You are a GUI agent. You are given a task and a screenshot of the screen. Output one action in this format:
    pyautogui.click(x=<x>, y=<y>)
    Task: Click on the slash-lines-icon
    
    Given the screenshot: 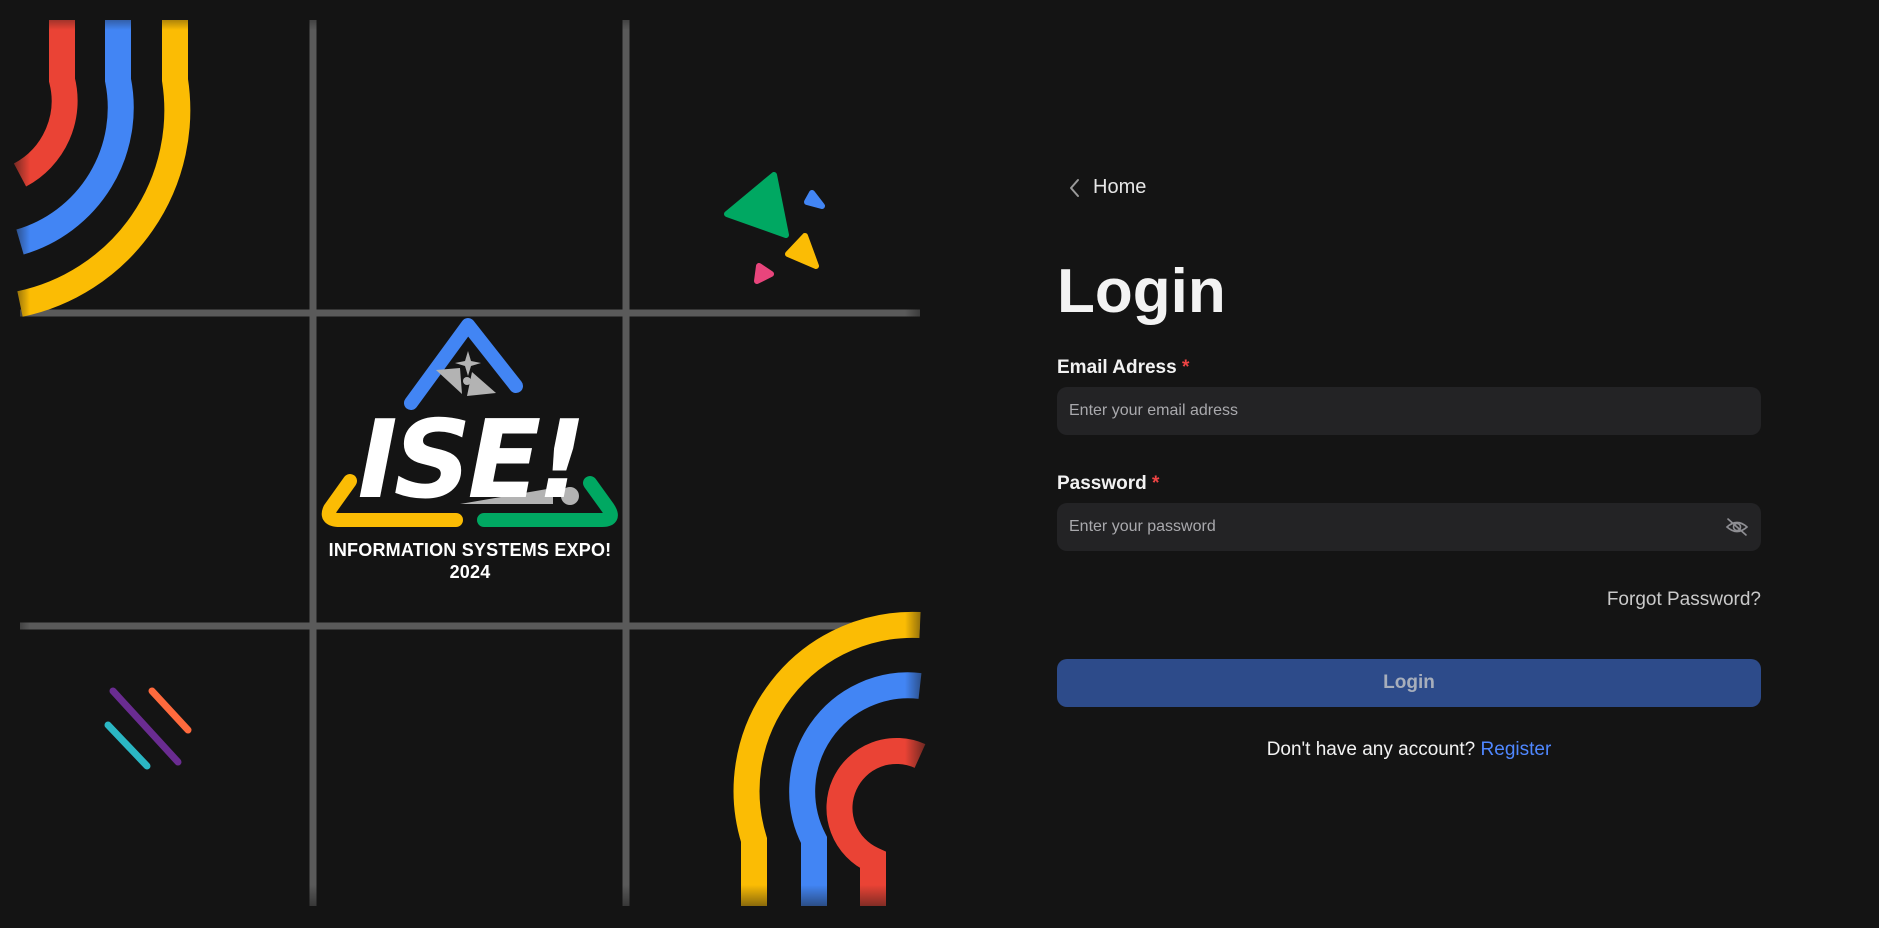 What is the action you would take?
    pyautogui.click(x=148, y=728)
    